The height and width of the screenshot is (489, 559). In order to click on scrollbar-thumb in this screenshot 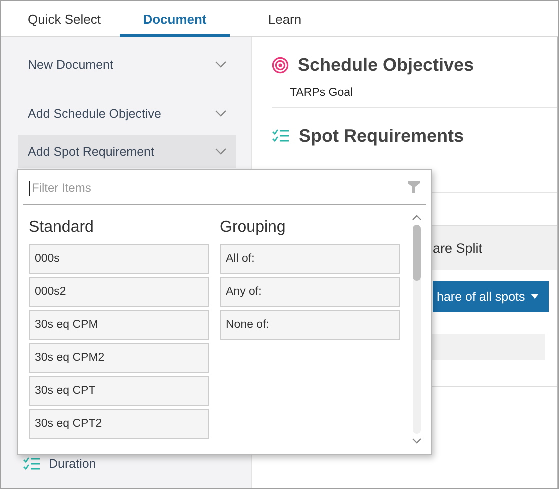, I will do `click(417, 253)`.